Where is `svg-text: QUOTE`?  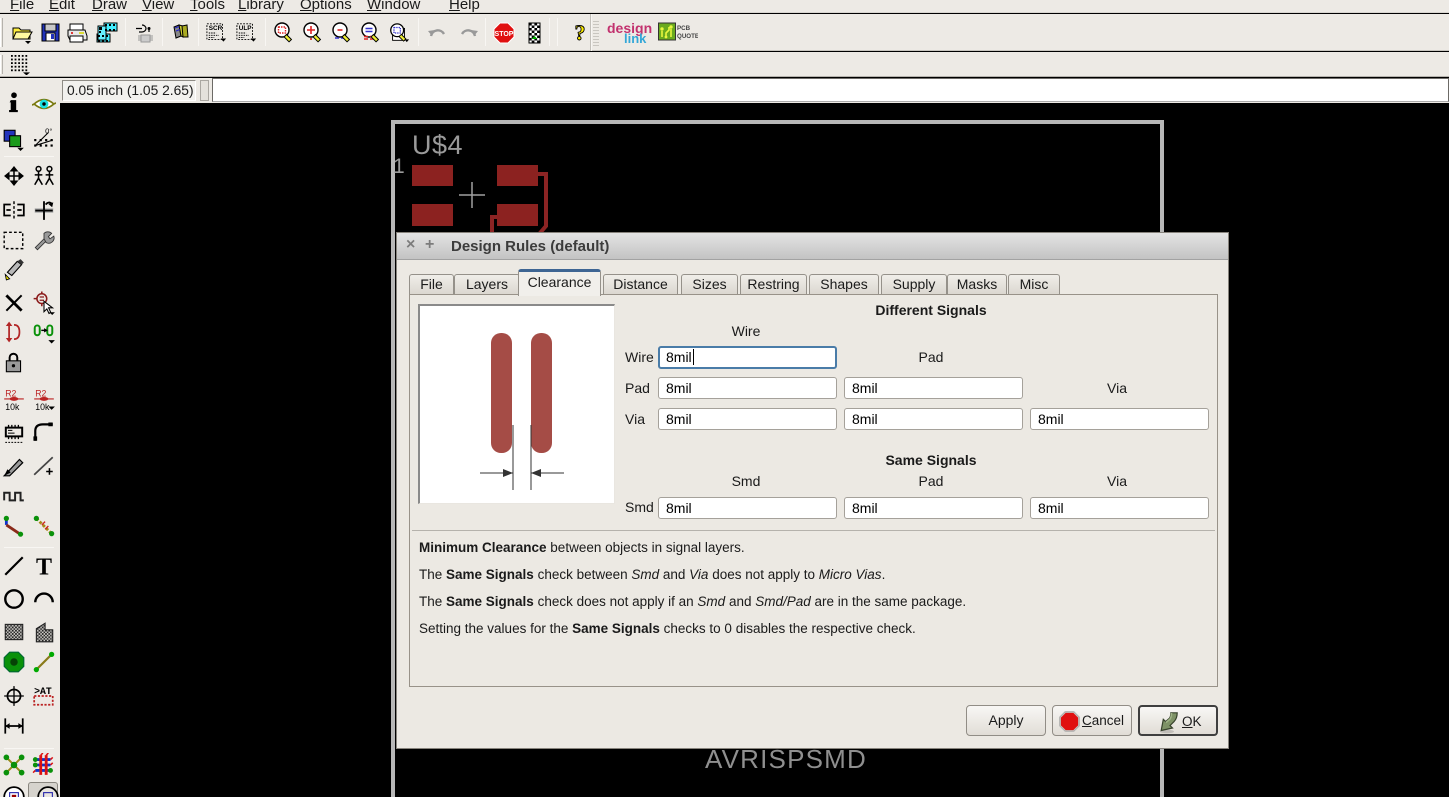 svg-text: QUOTE is located at coordinates (687, 36).